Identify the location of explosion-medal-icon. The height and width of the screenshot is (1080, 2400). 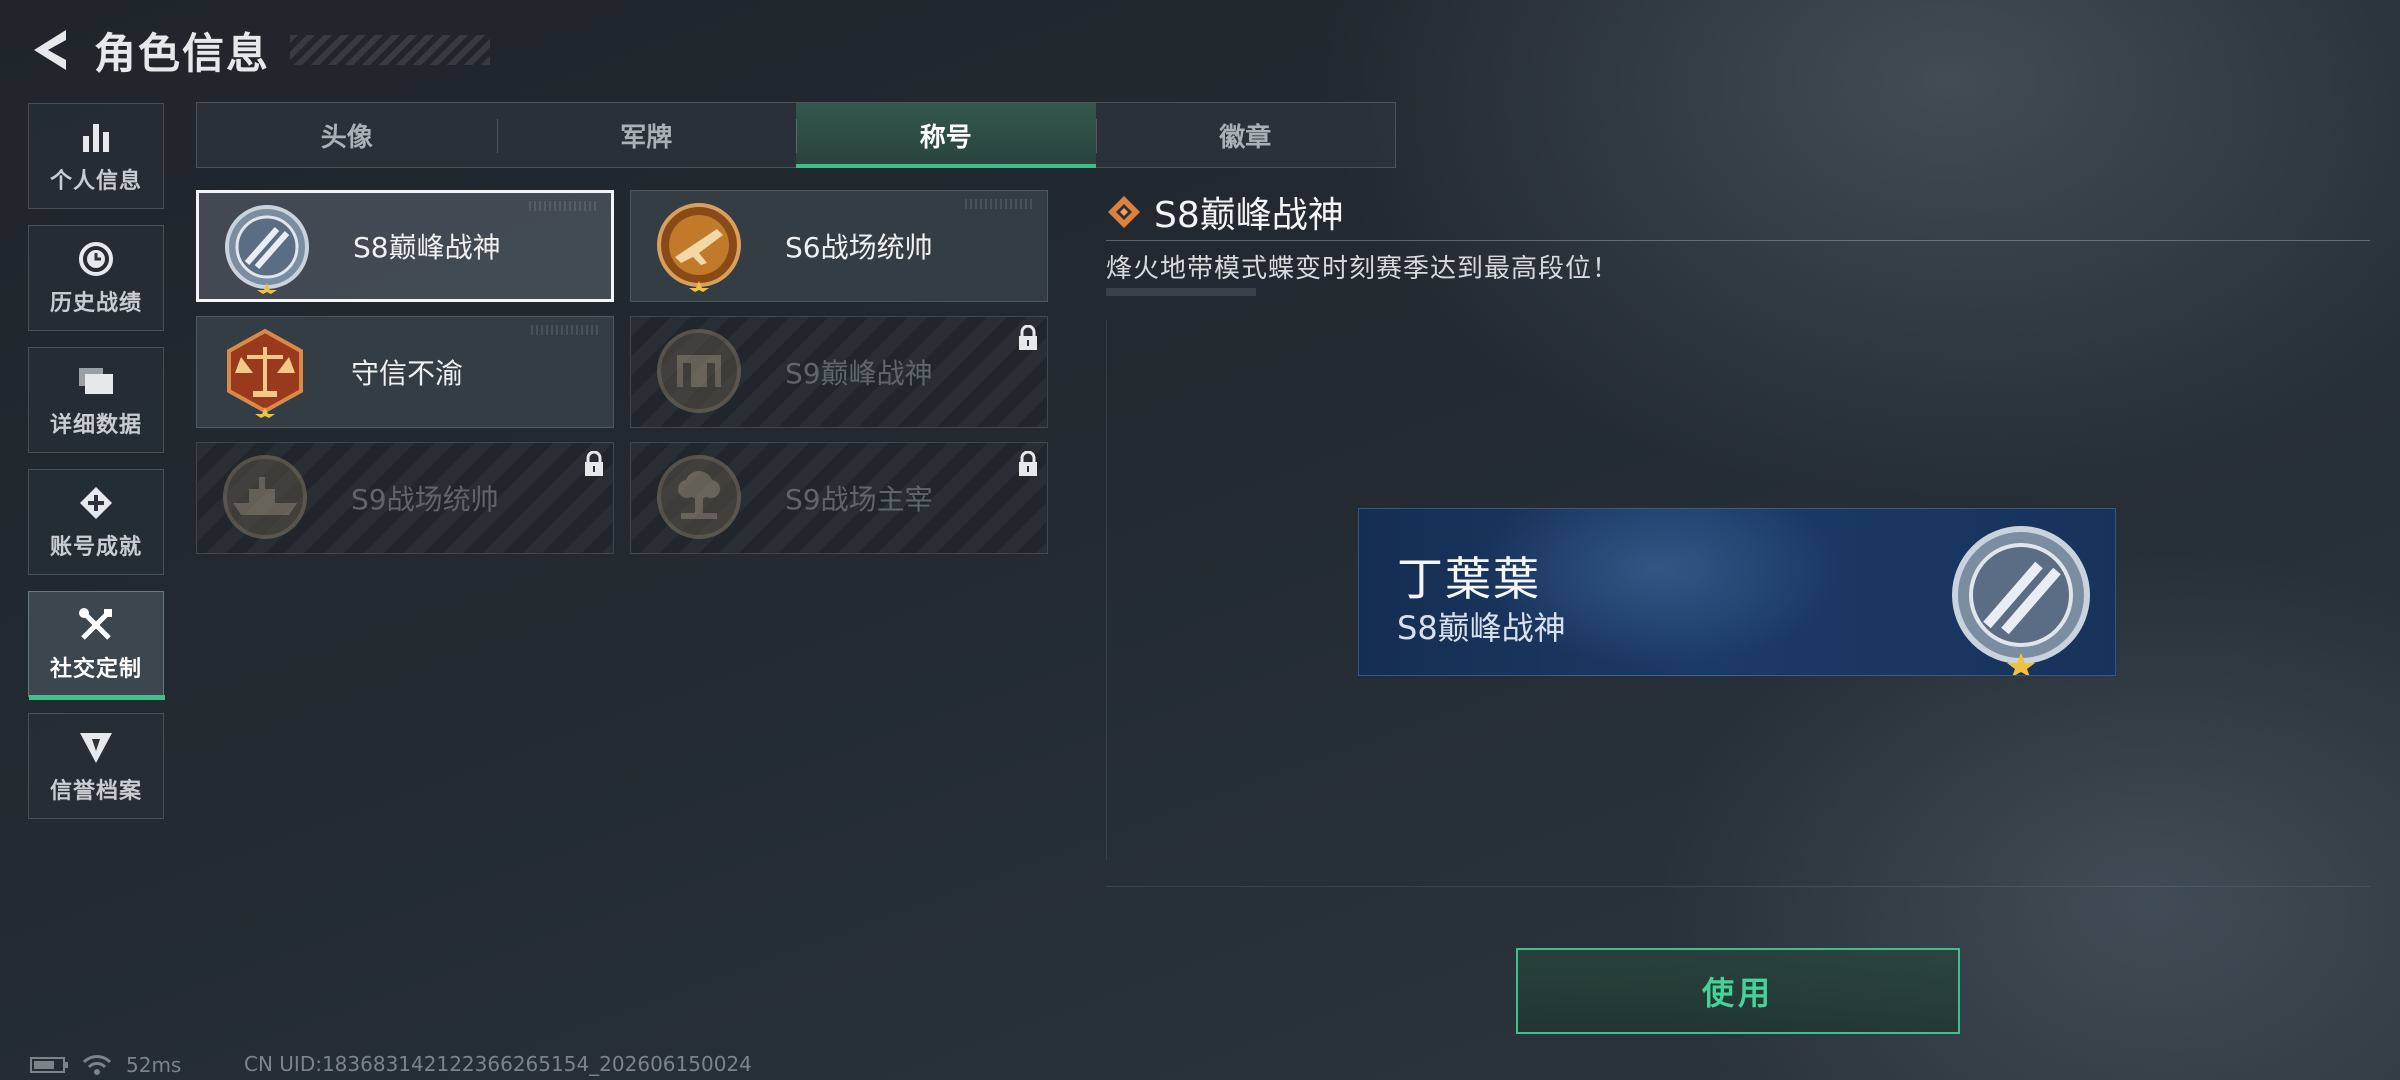
(699, 497).